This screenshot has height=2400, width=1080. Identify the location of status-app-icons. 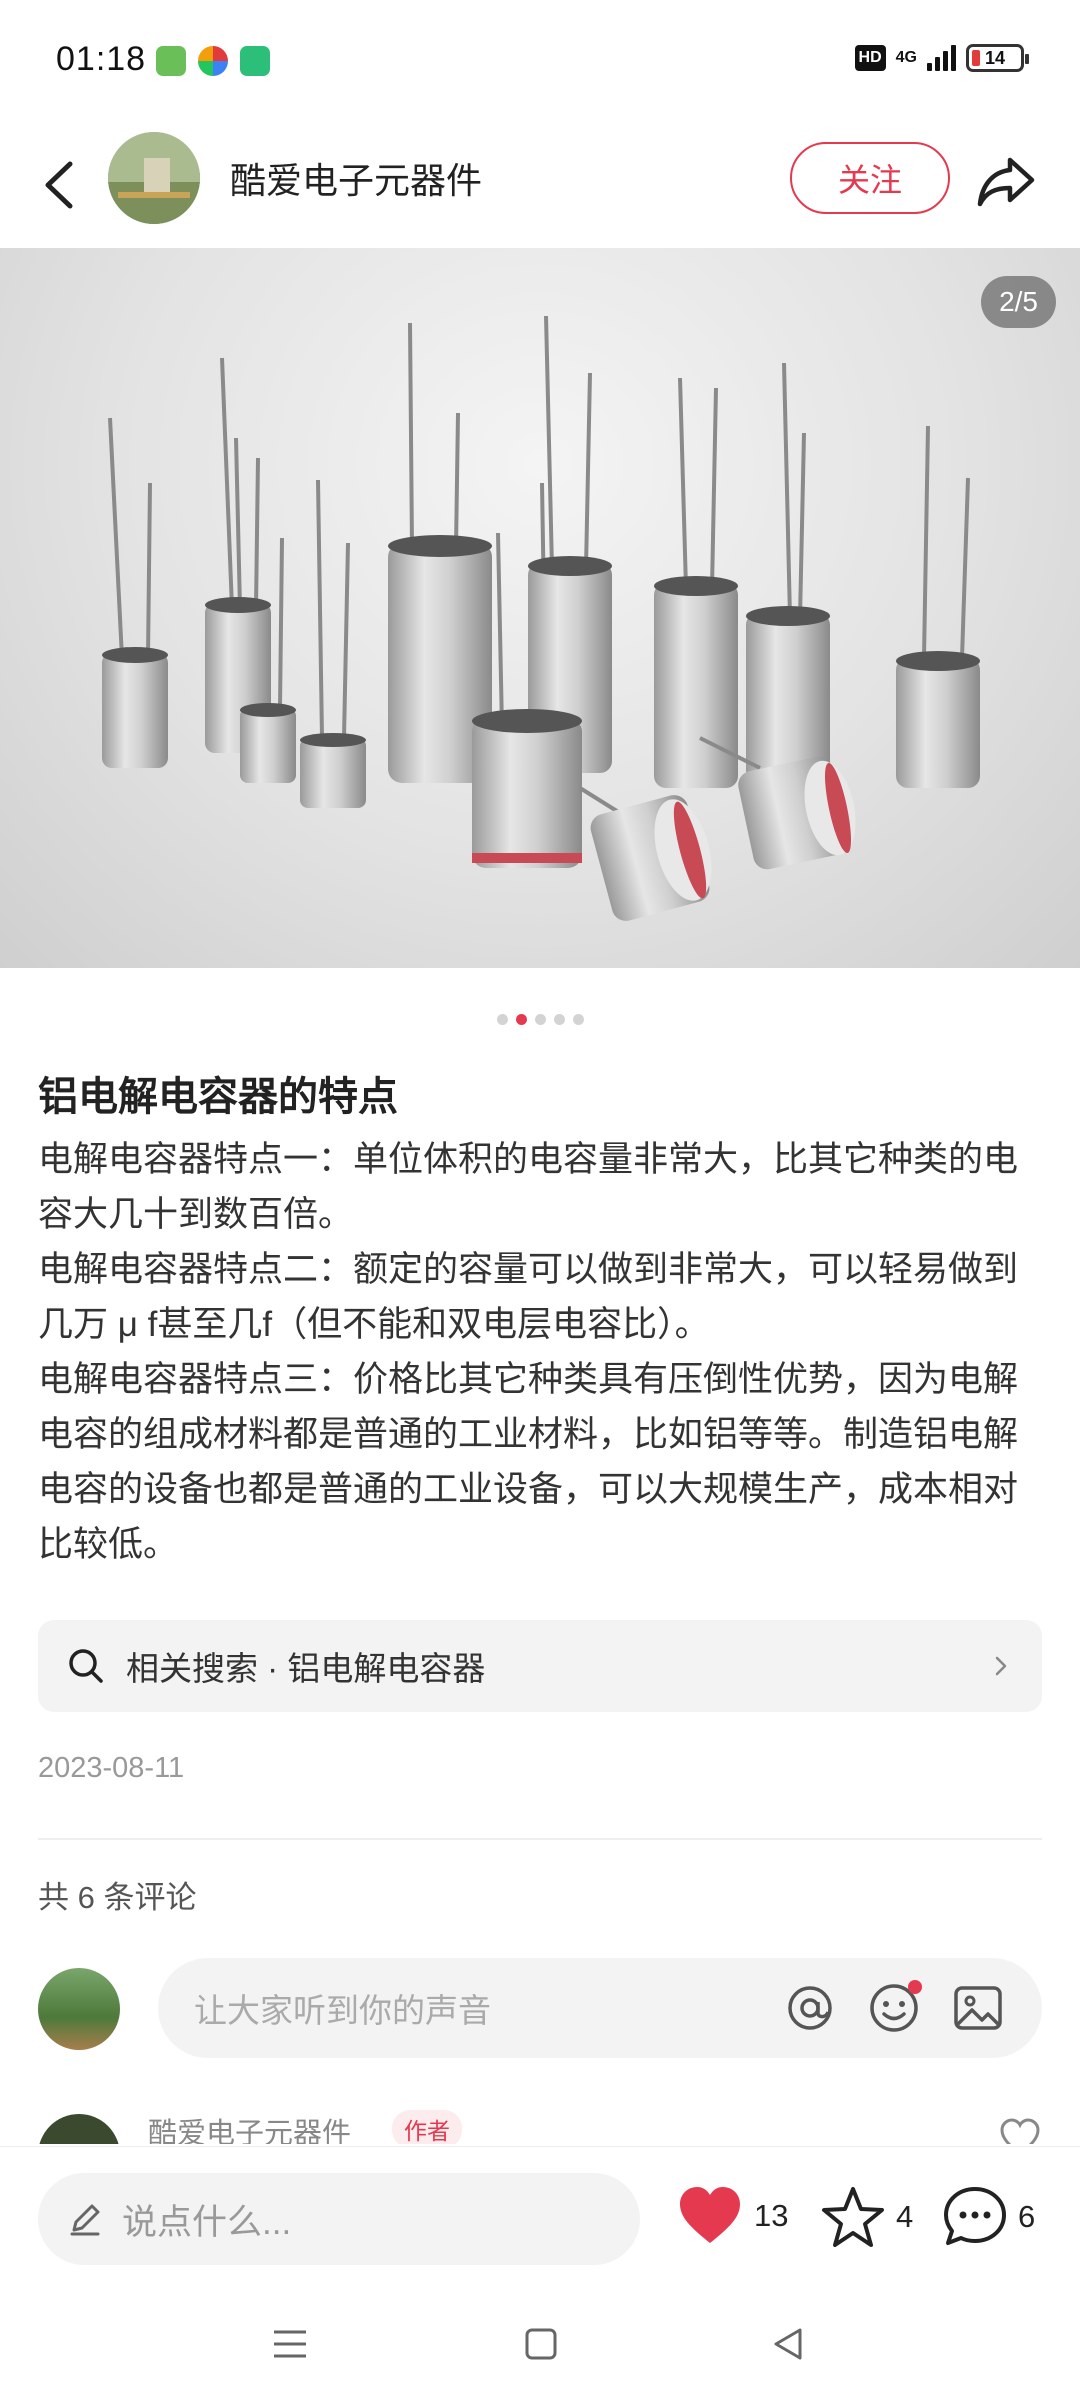
(213, 61).